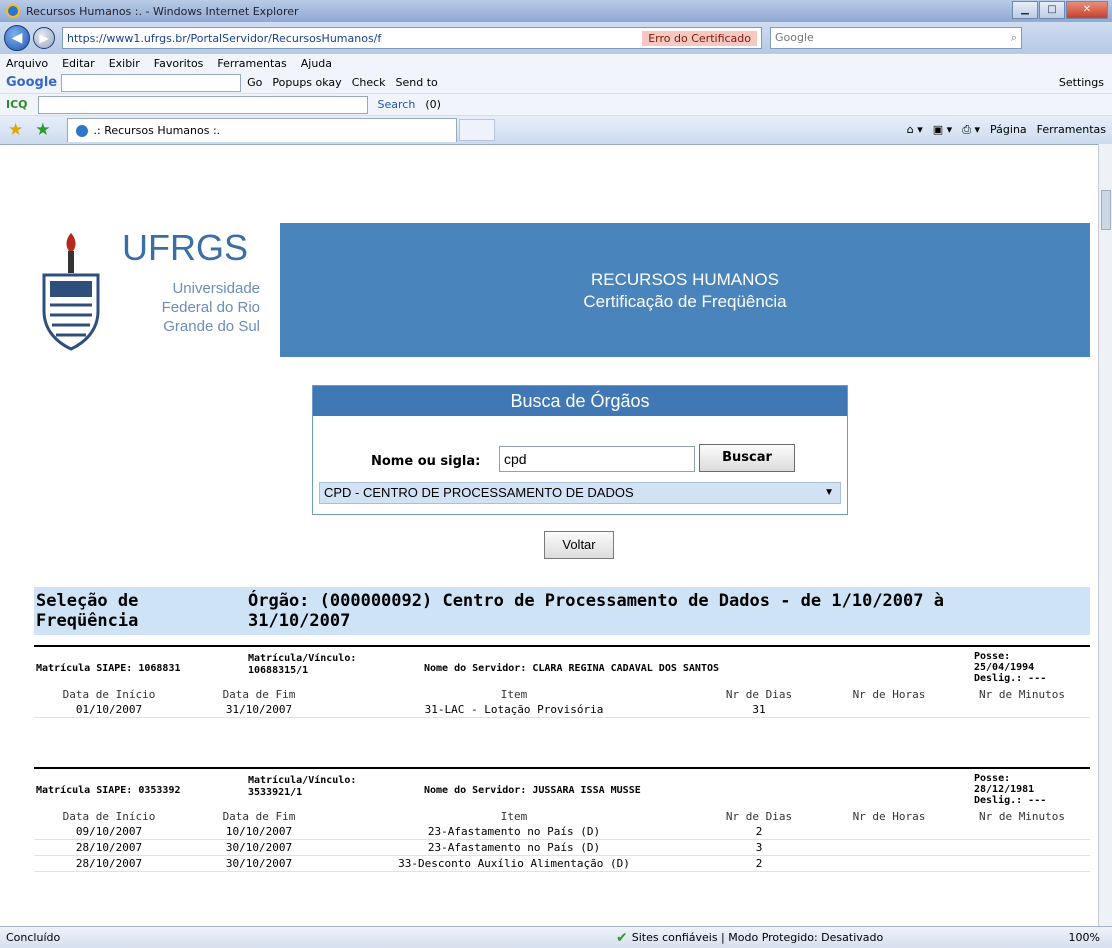 This screenshot has height=948, width=1112. What do you see at coordinates (210, 307) in the screenshot?
I see `univ-line-2: Federal do Rio` at bounding box center [210, 307].